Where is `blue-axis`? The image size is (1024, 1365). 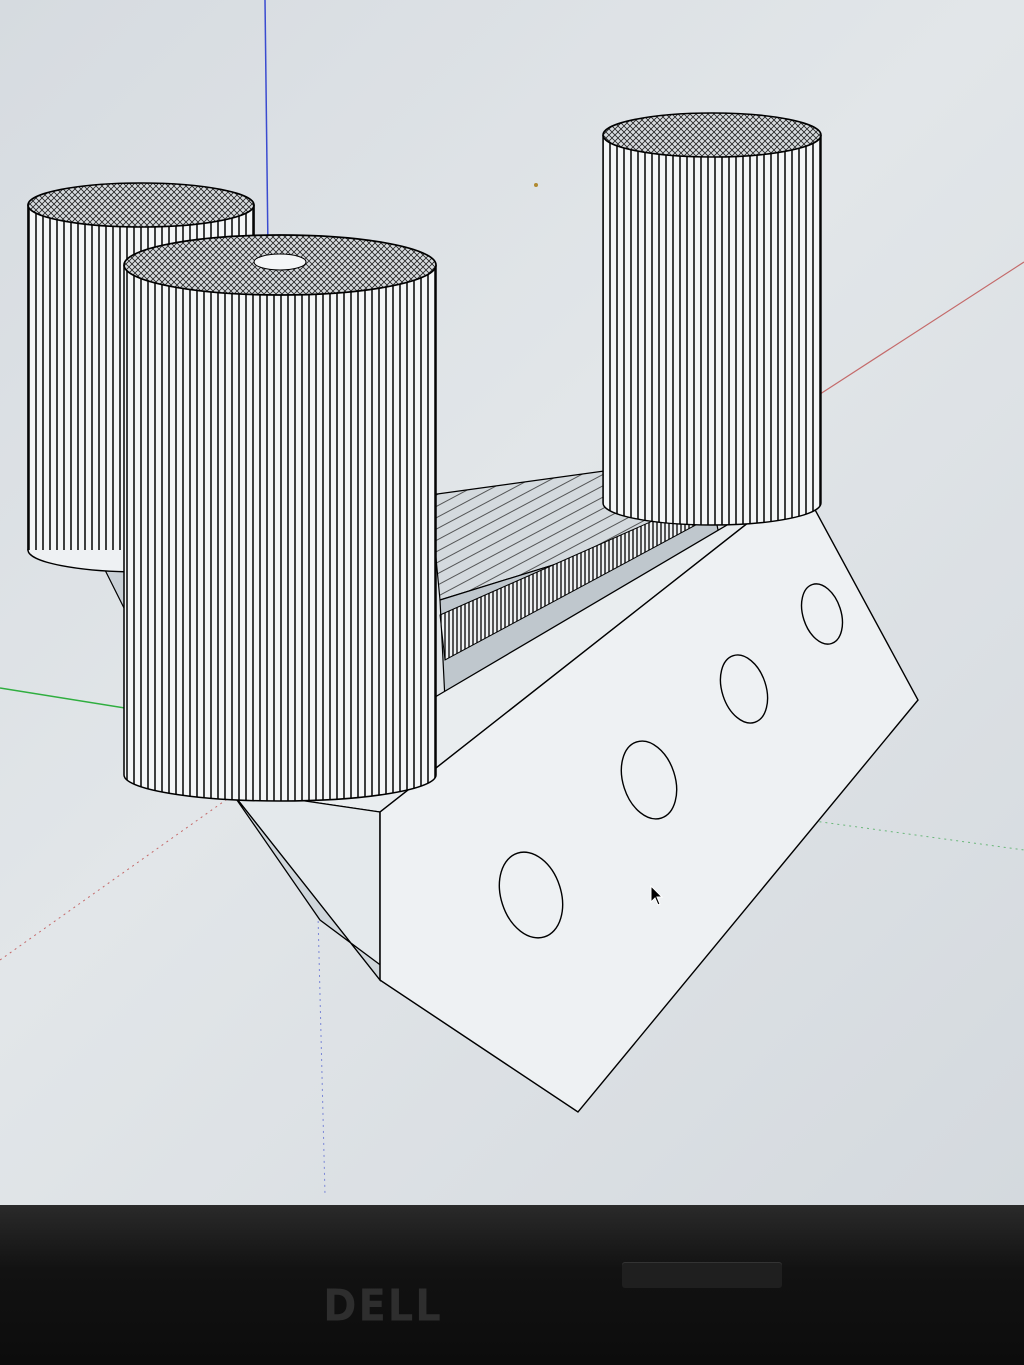 blue-axis is located at coordinates (266, 125).